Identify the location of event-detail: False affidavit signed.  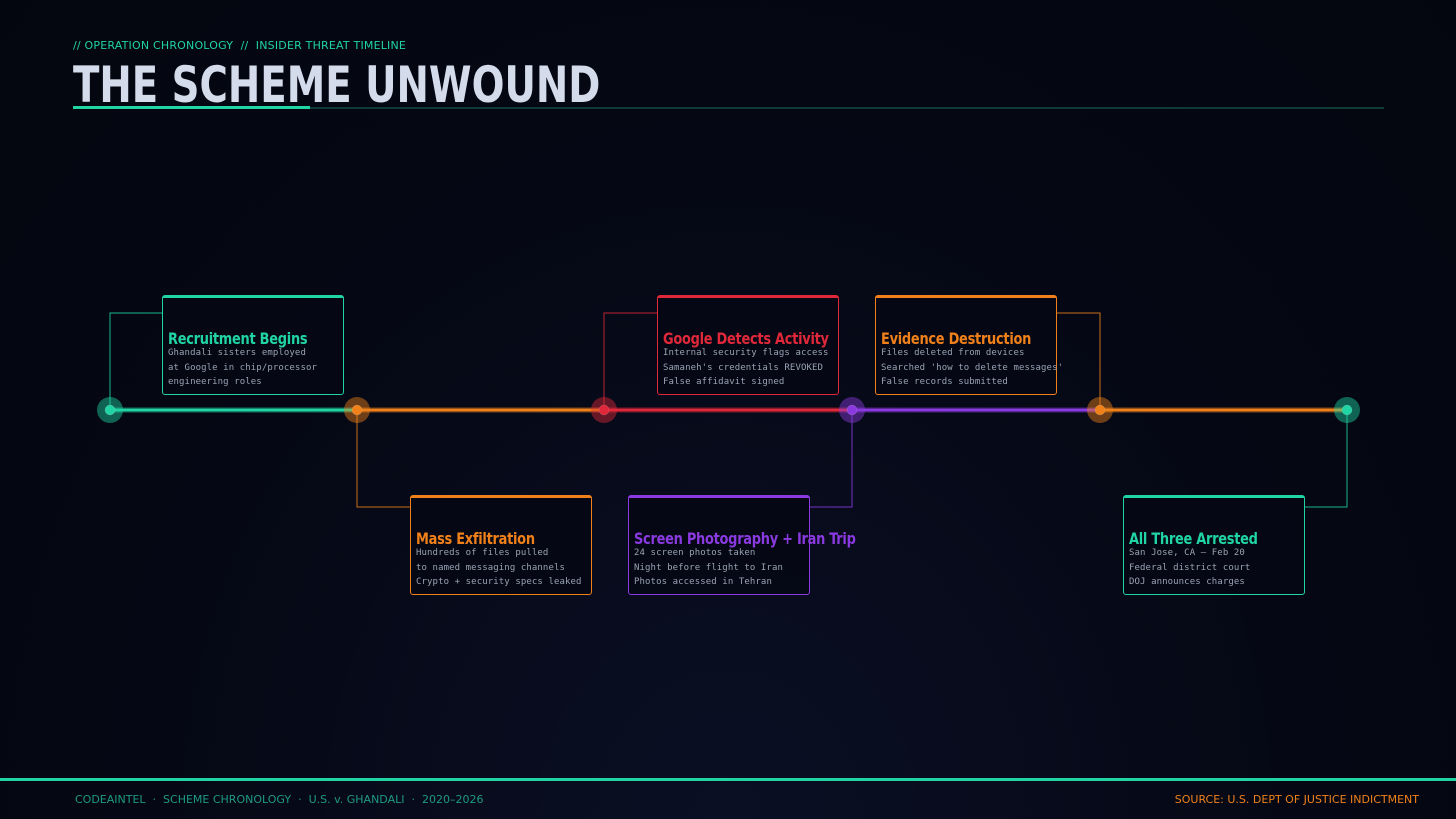
(724, 382).